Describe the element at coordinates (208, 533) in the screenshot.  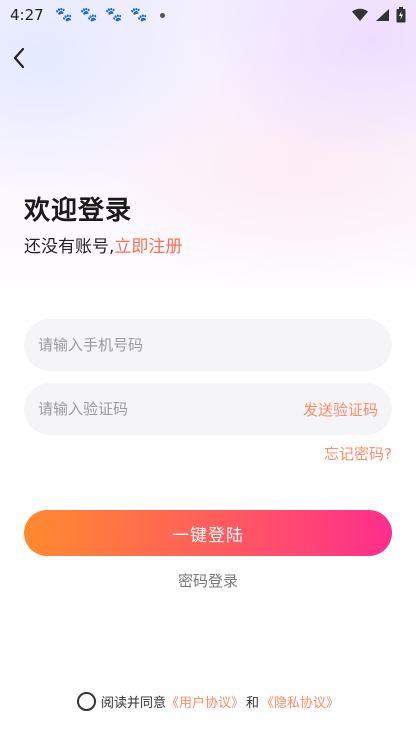
I see `one-click-login-button: 一键登陆` at that location.